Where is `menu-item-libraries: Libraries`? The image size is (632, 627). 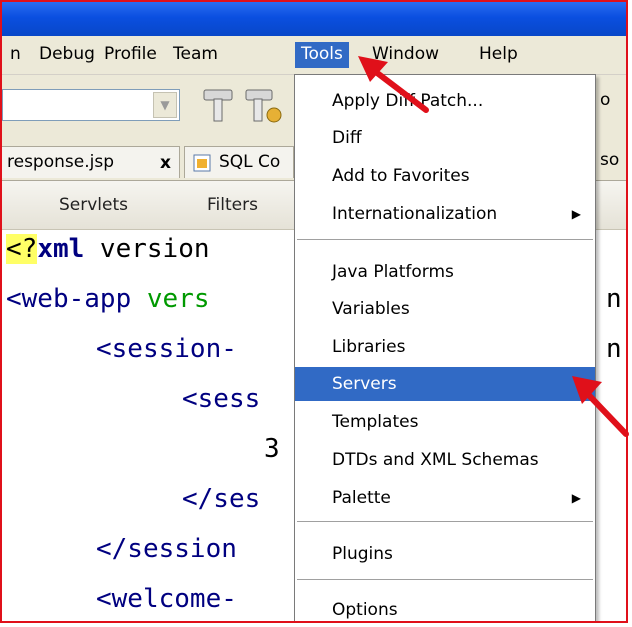 menu-item-libraries: Libraries is located at coordinates (445, 347).